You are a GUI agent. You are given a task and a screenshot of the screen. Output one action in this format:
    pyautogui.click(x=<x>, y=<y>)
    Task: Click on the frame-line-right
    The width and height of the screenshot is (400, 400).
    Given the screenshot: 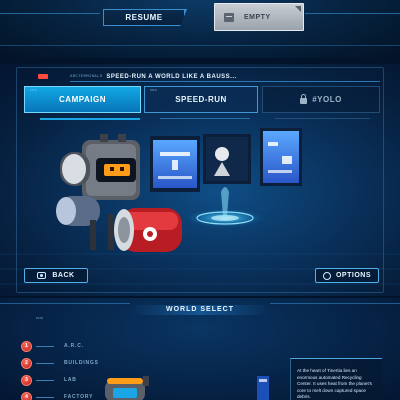 What is the action you would take?
    pyautogui.click(x=352, y=13)
    